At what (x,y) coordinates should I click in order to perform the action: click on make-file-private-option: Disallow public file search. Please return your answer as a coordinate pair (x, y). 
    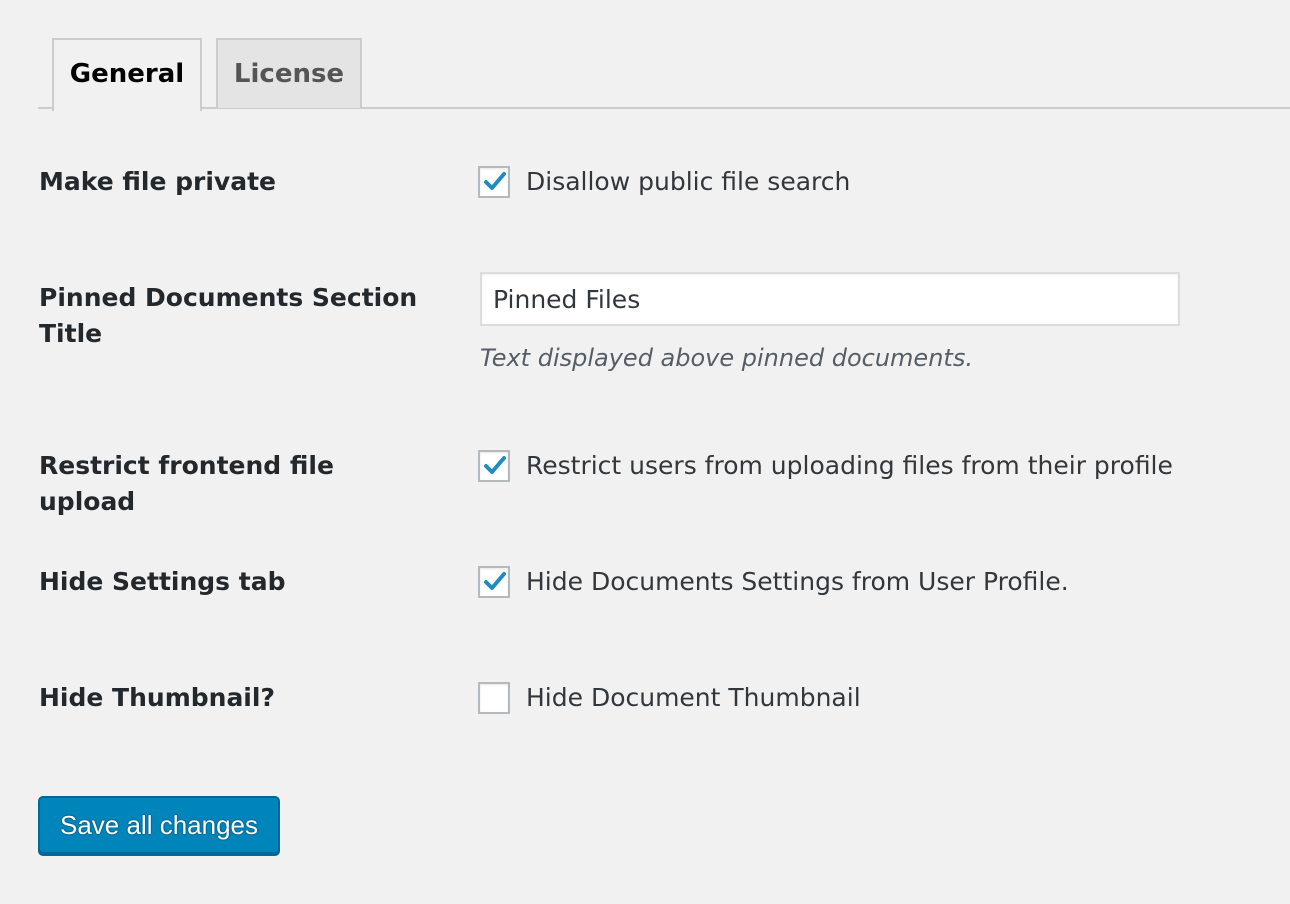
    Looking at the image, I should click on (664, 182).